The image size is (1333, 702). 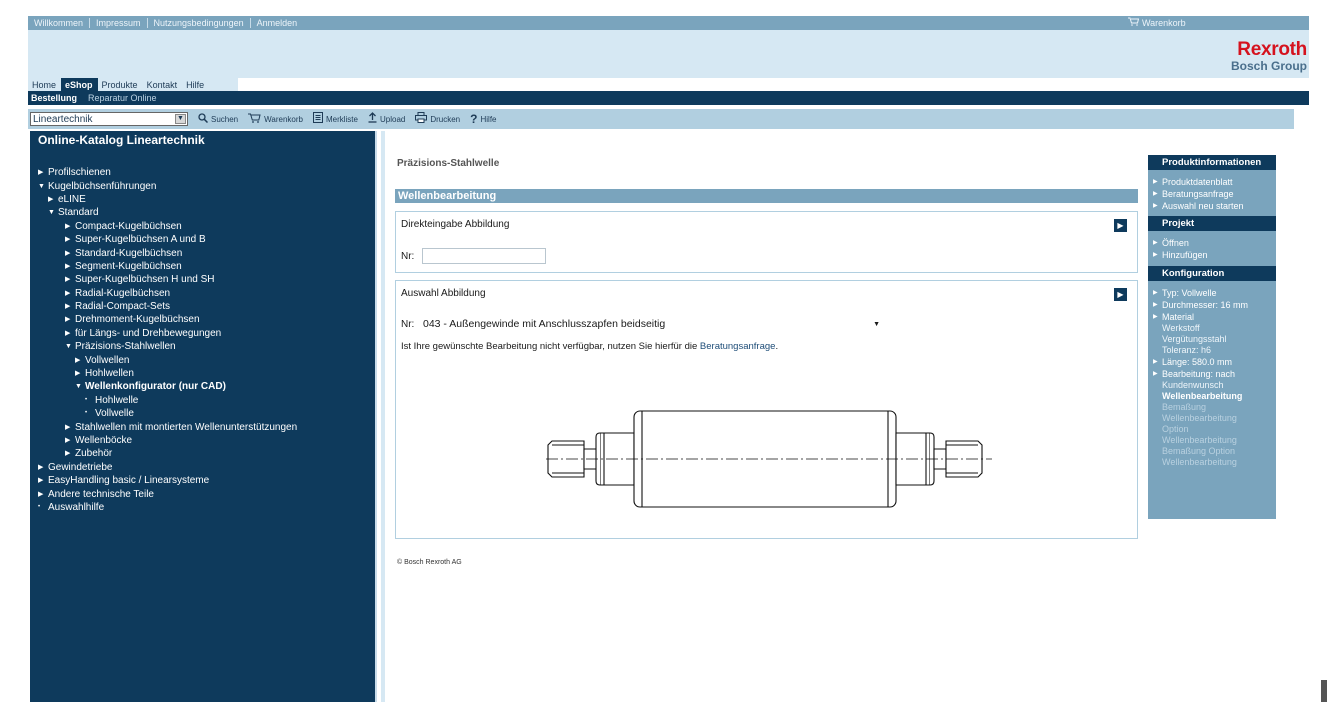 What do you see at coordinates (76, 507) in the screenshot?
I see `tree-item-label: Auswahlhilfe` at bounding box center [76, 507].